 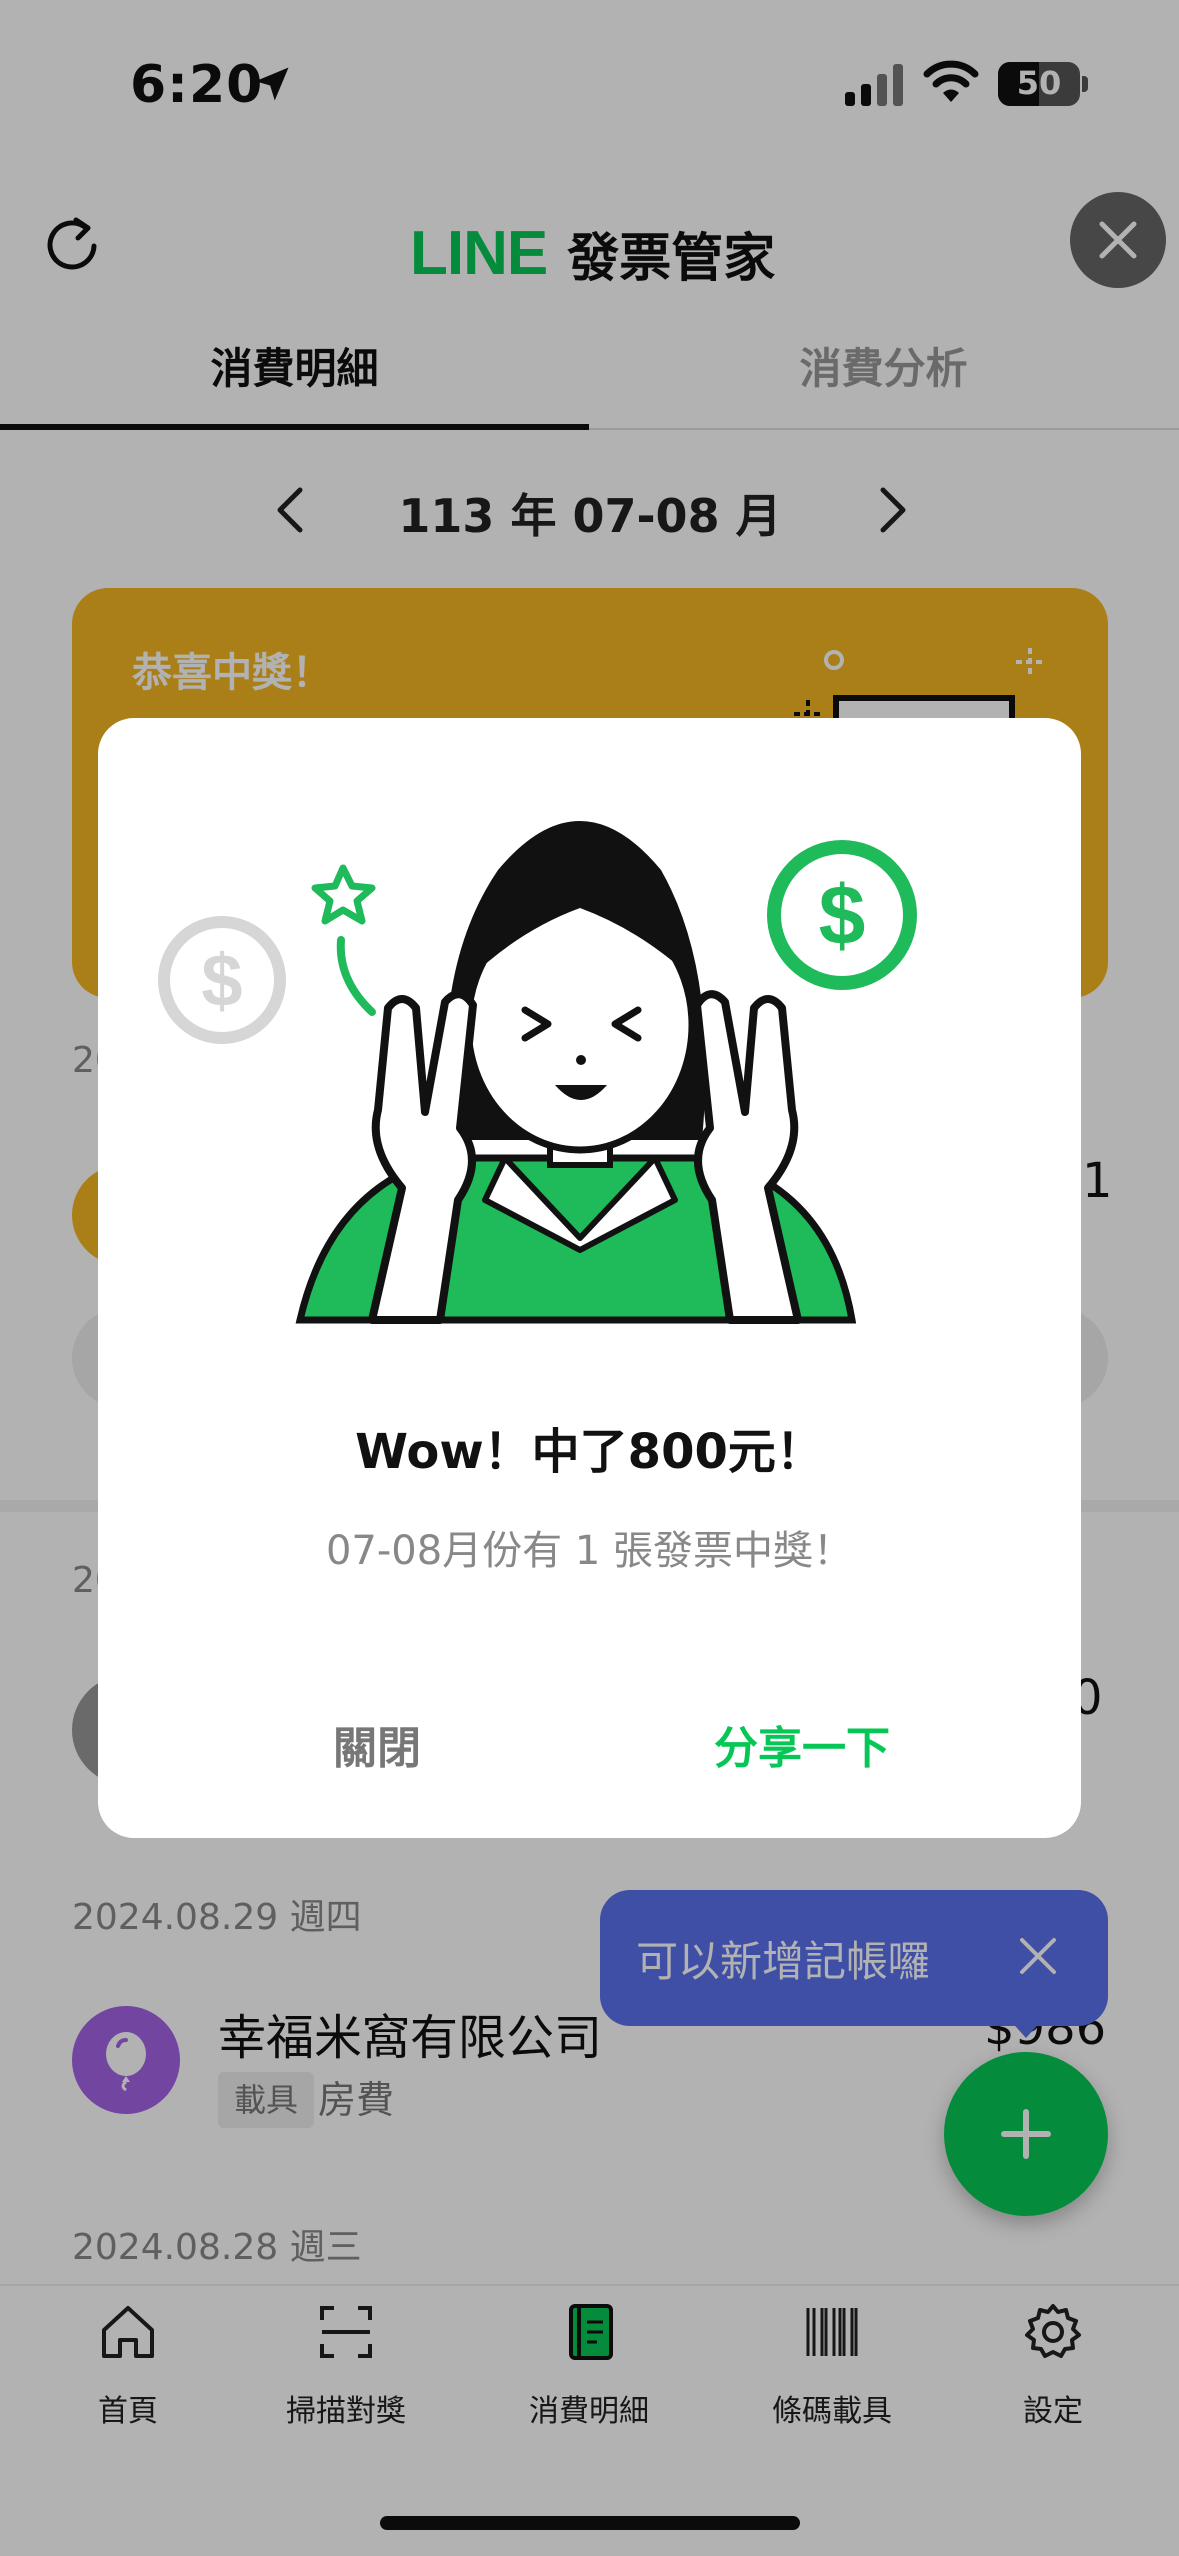 What do you see at coordinates (589, 1452) in the screenshot?
I see `dialog-title: Wow！中了800元！` at bounding box center [589, 1452].